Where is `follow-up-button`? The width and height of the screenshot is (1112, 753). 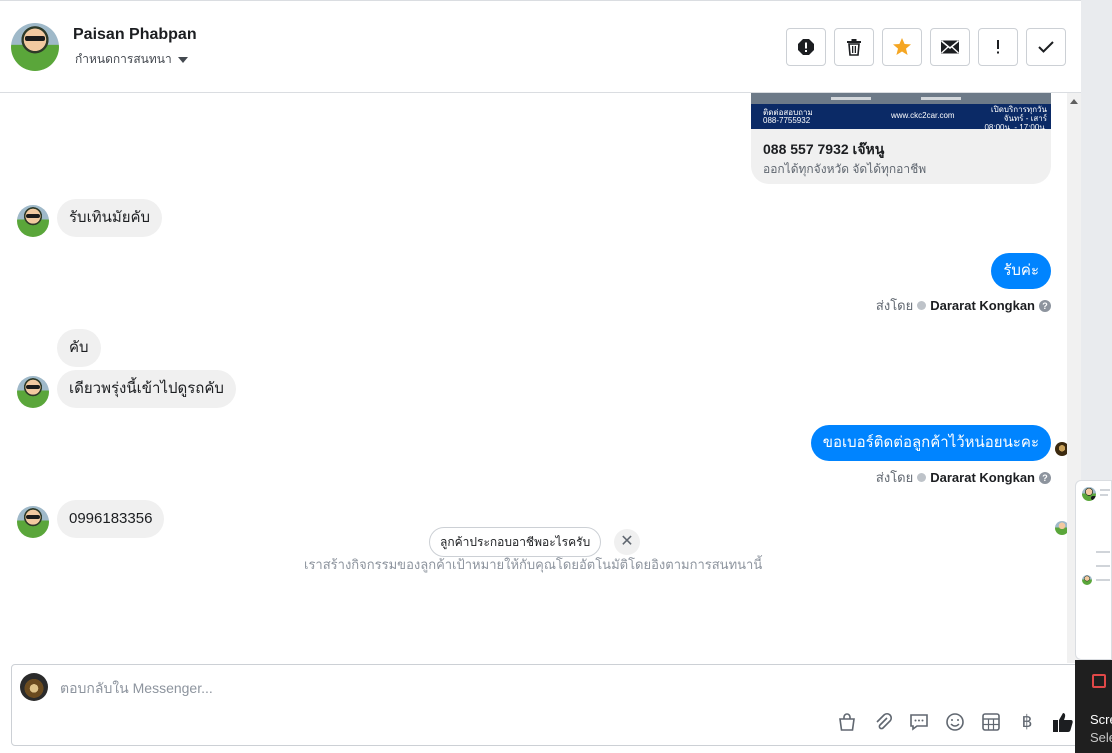
follow-up-button is located at coordinates (998, 47).